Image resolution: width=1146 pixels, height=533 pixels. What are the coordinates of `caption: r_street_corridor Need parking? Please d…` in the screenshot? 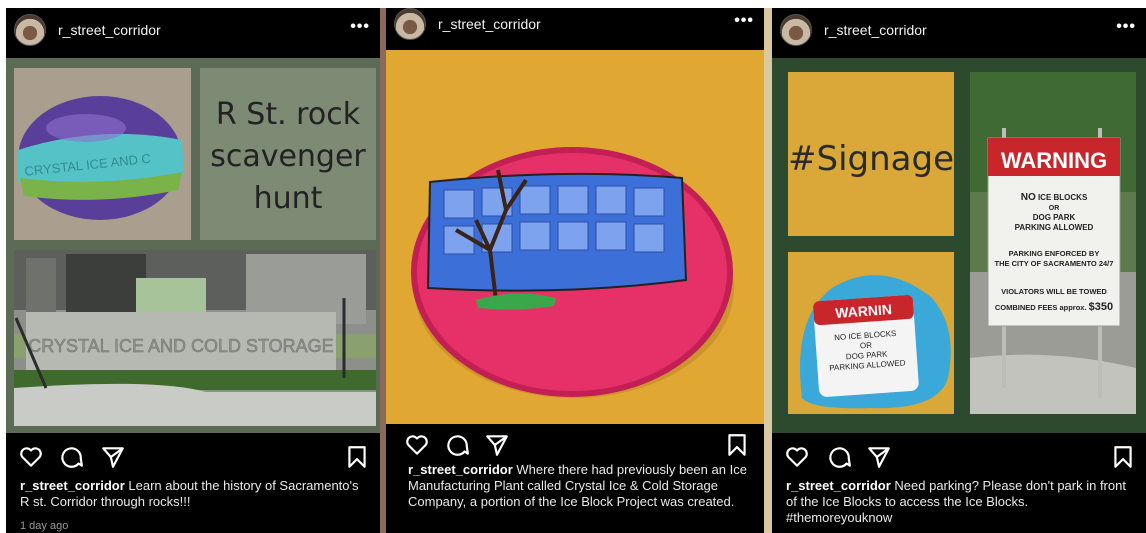 It's located at (960, 502).